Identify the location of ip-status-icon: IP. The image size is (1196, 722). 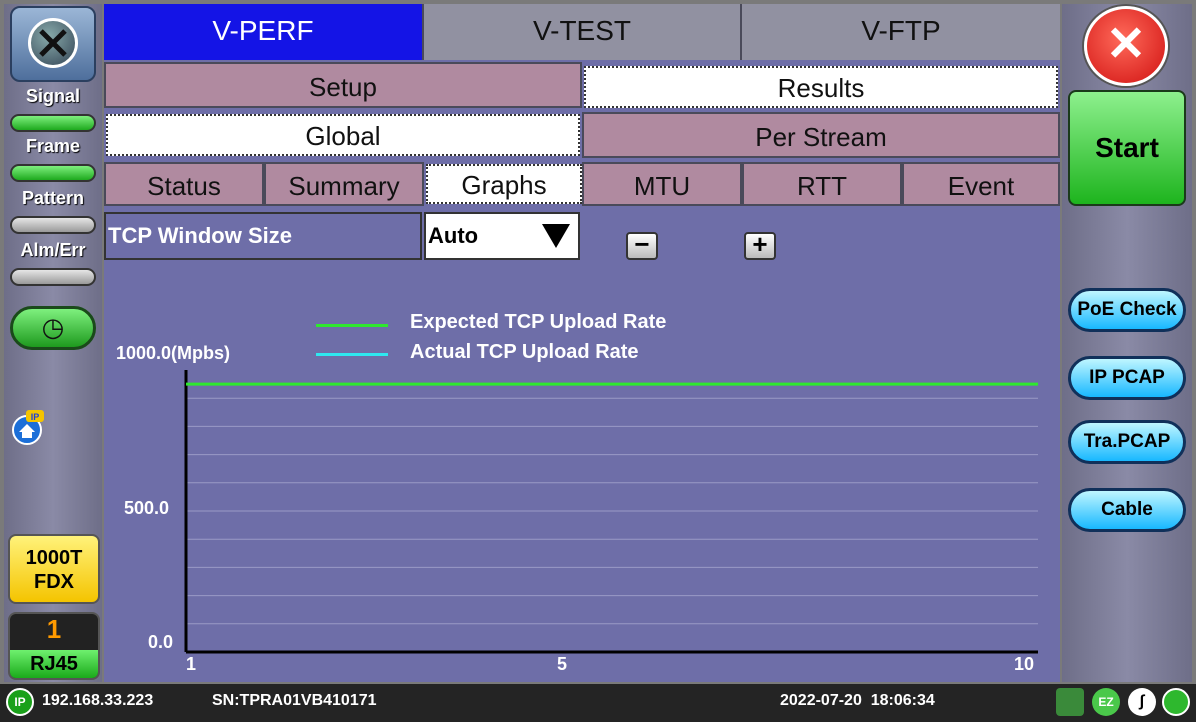
(20, 702).